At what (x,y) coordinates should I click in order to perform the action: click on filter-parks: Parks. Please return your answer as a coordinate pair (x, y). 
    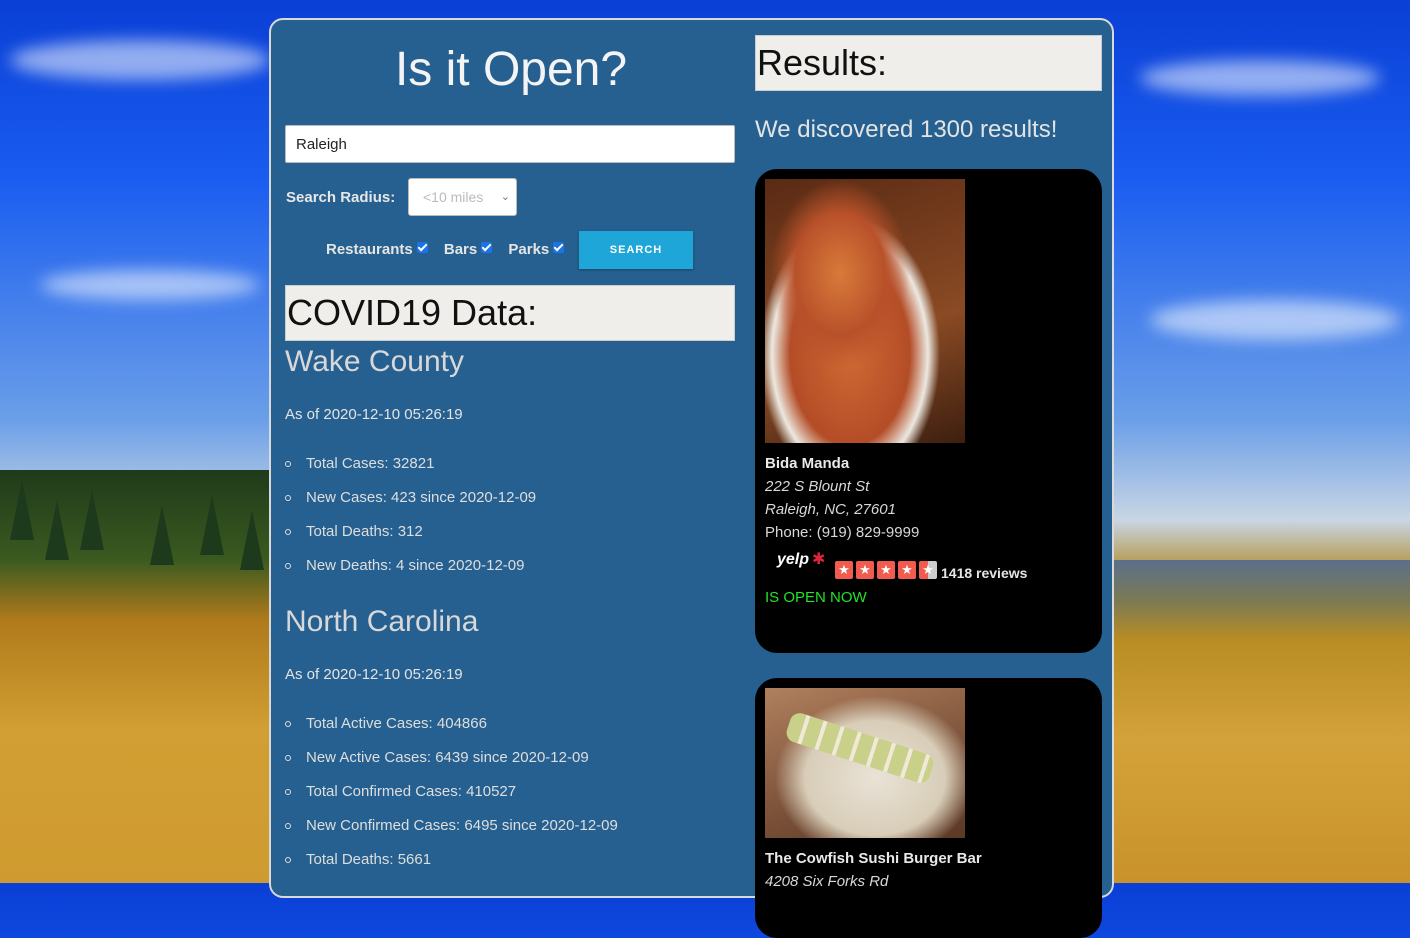
    Looking at the image, I should click on (536, 249).